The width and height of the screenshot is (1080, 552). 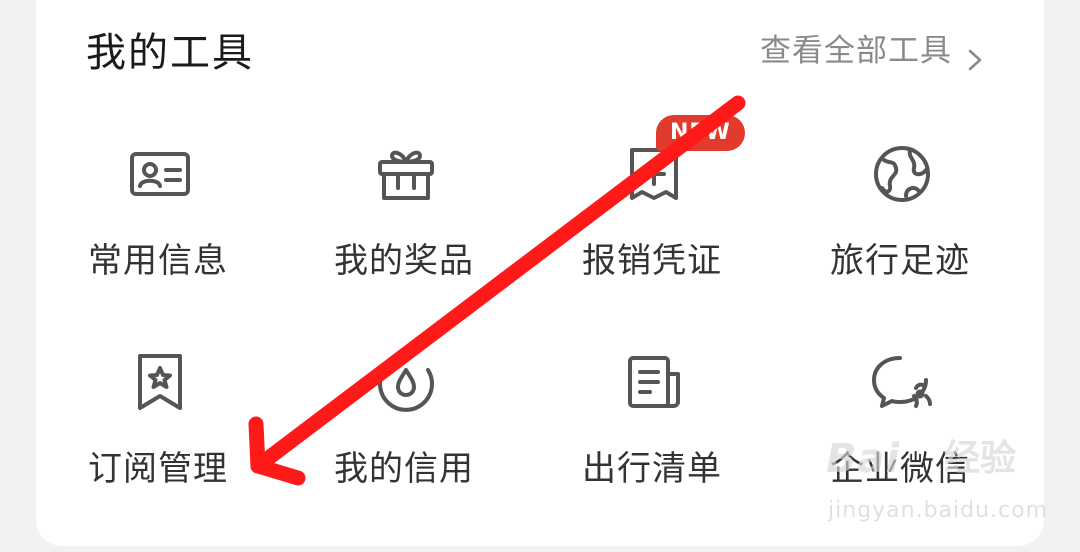 I want to click on checklist-doc-icon, so click(x=654, y=382).